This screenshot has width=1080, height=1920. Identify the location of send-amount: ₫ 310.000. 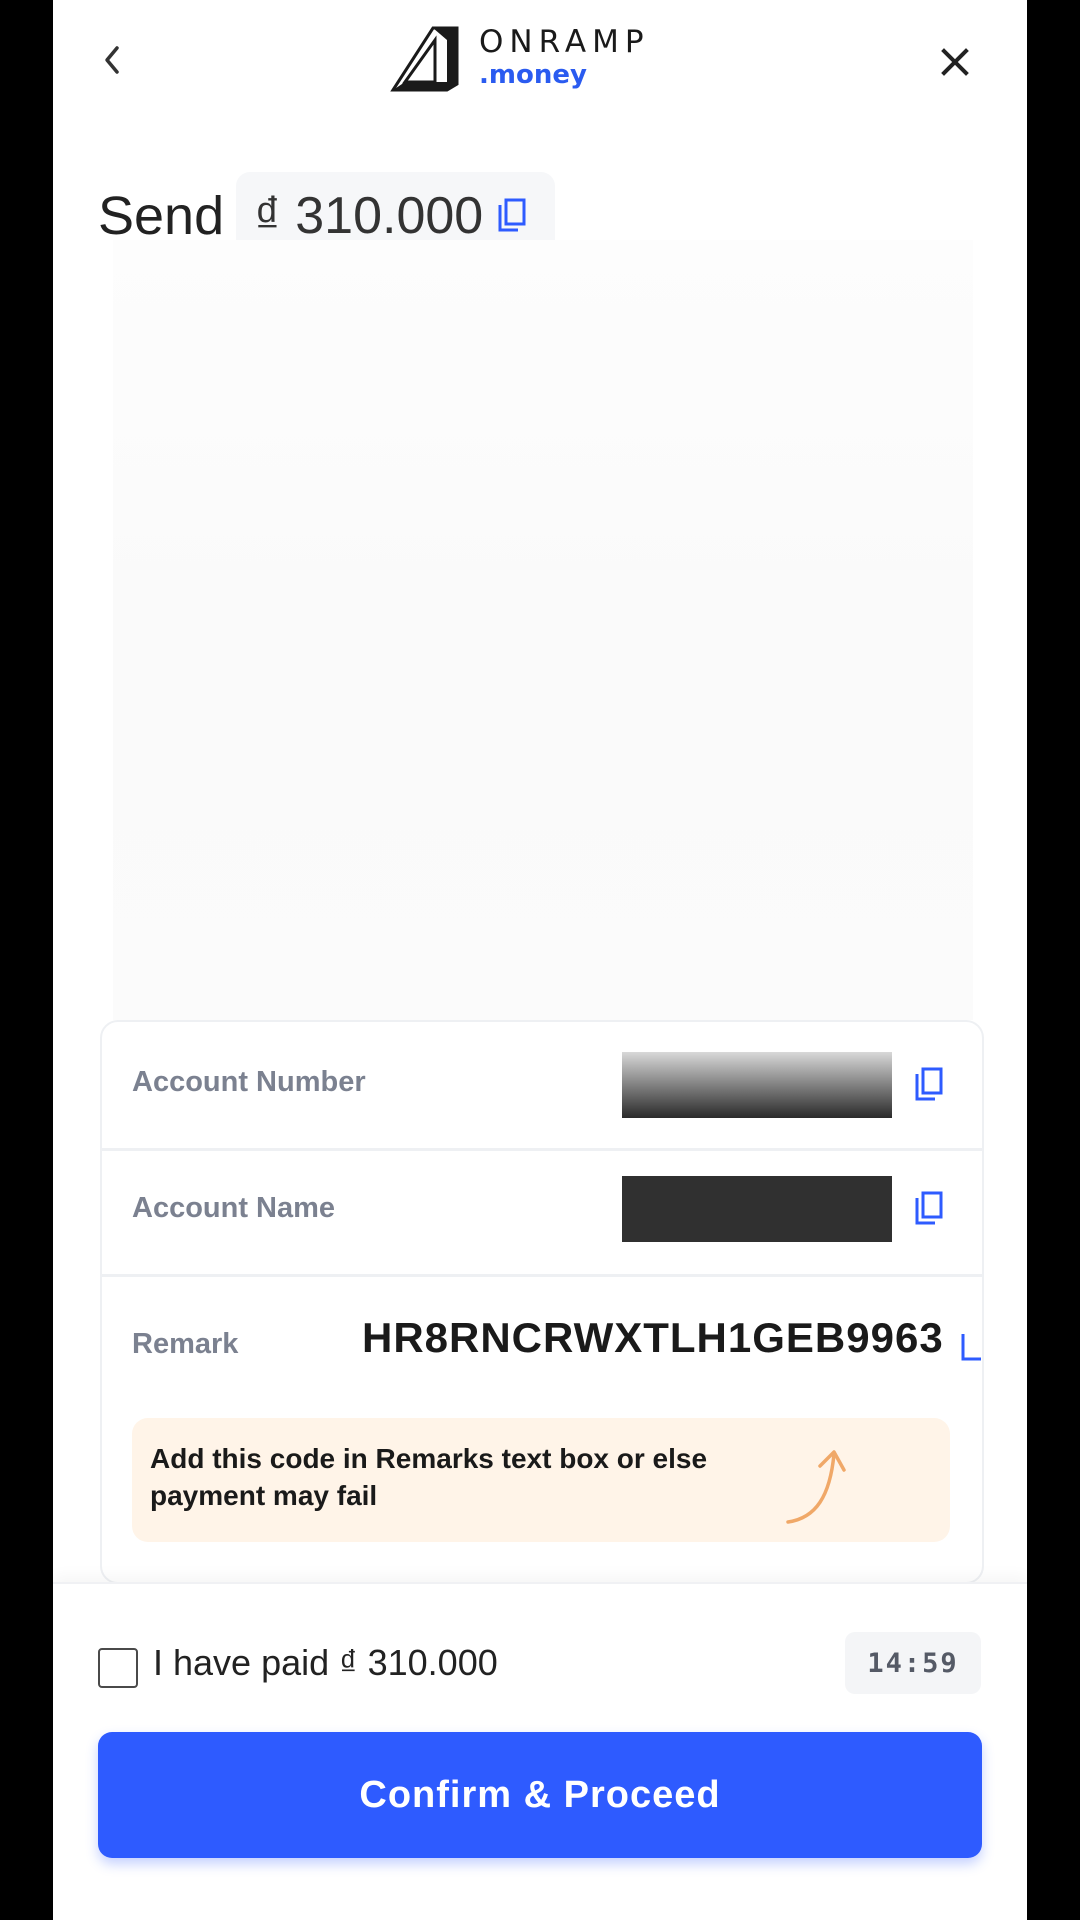
(369, 216).